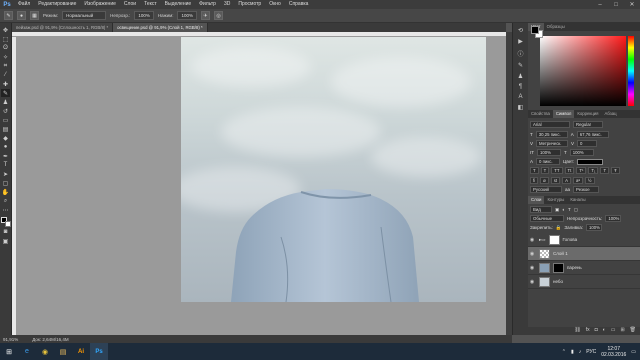 This screenshot has height=360, width=640. What do you see at coordinates (631, 71) in the screenshot?
I see `hue-slider` at bounding box center [631, 71].